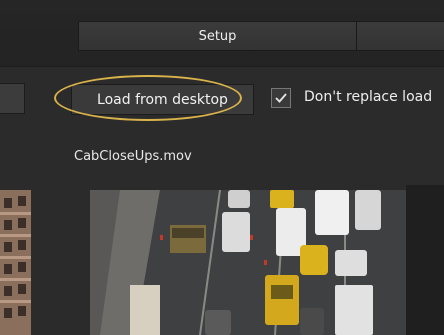 The image size is (444, 335). What do you see at coordinates (162, 99) in the screenshot?
I see `load-from-desktop-button: Load from desktop` at bounding box center [162, 99].